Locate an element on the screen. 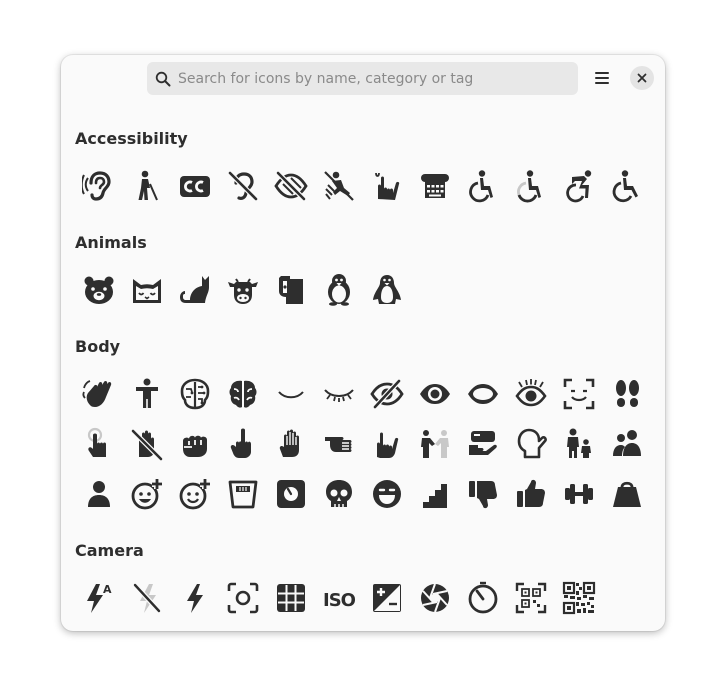  icon-button-person-filled is located at coordinates (99, 494).